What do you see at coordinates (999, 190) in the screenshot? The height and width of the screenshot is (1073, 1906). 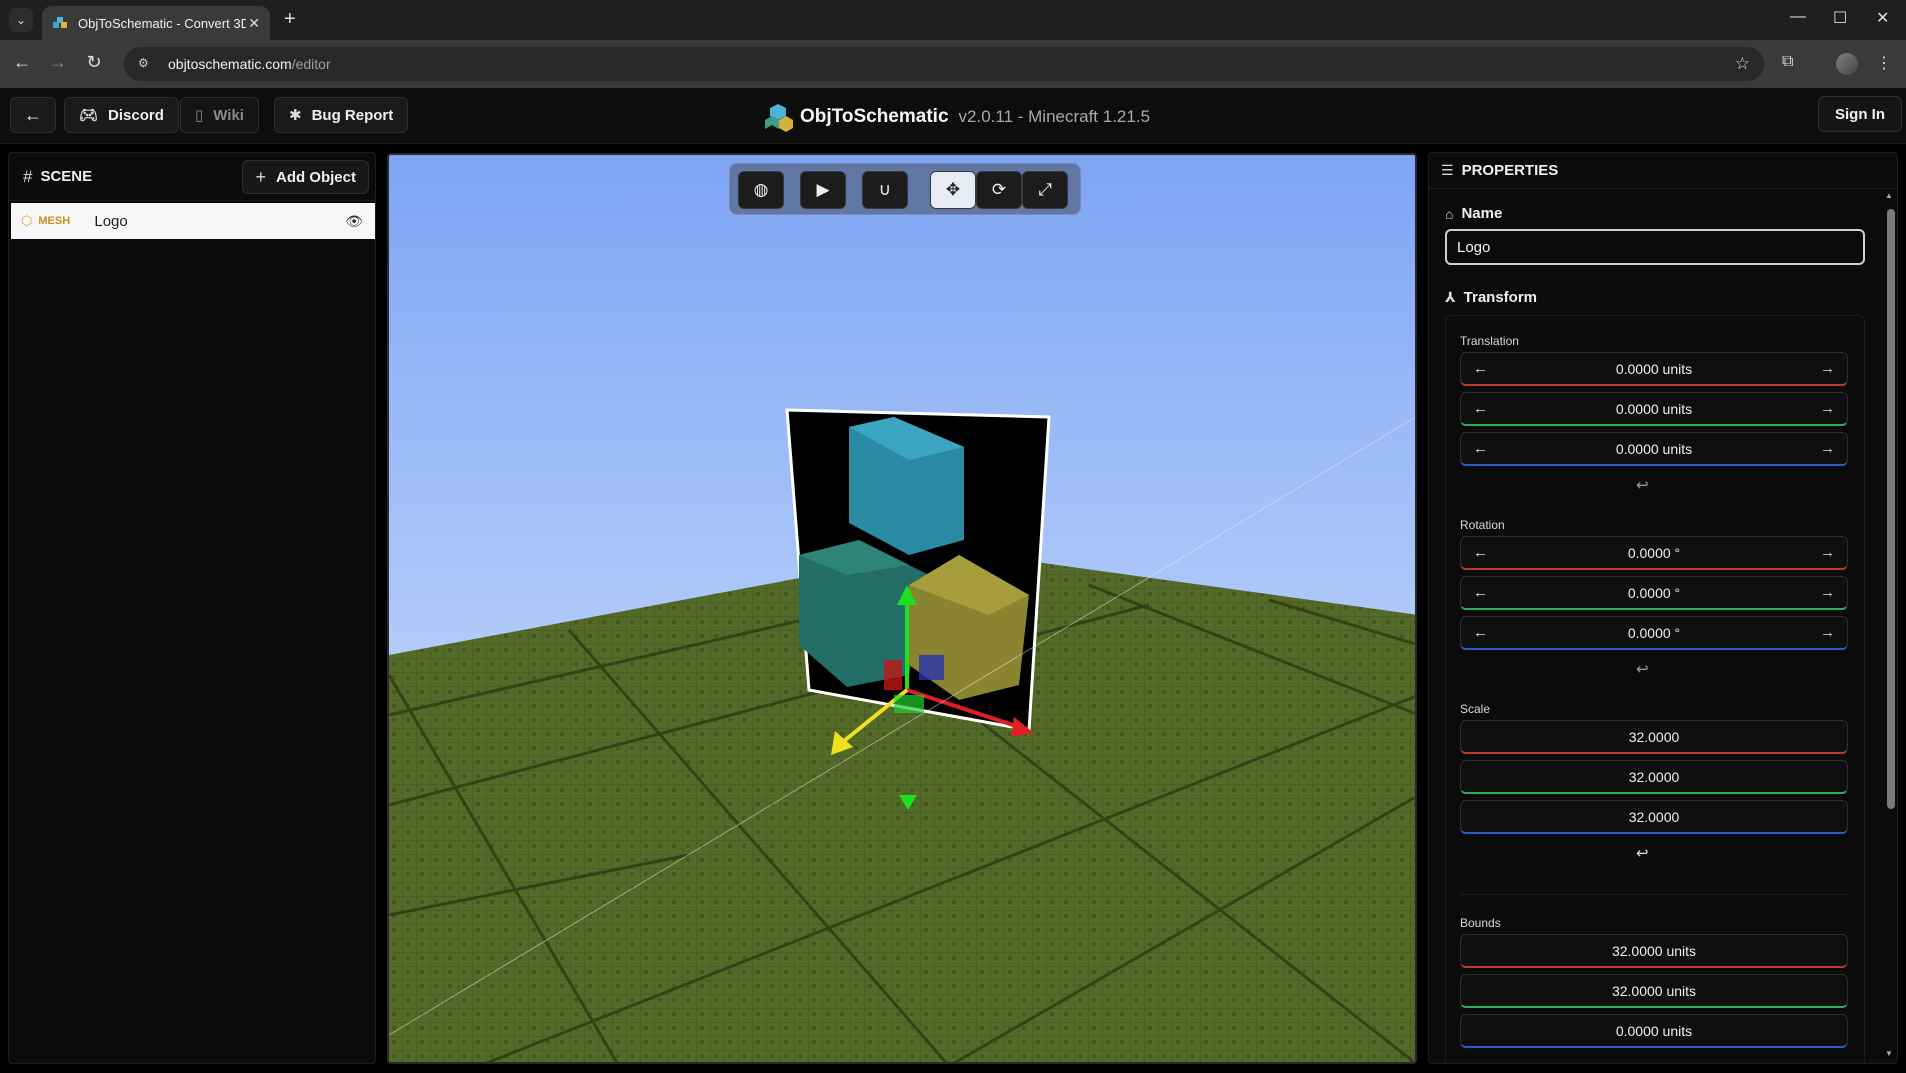 I see `rotate-icon: ⟳` at bounding box center [999, 190].